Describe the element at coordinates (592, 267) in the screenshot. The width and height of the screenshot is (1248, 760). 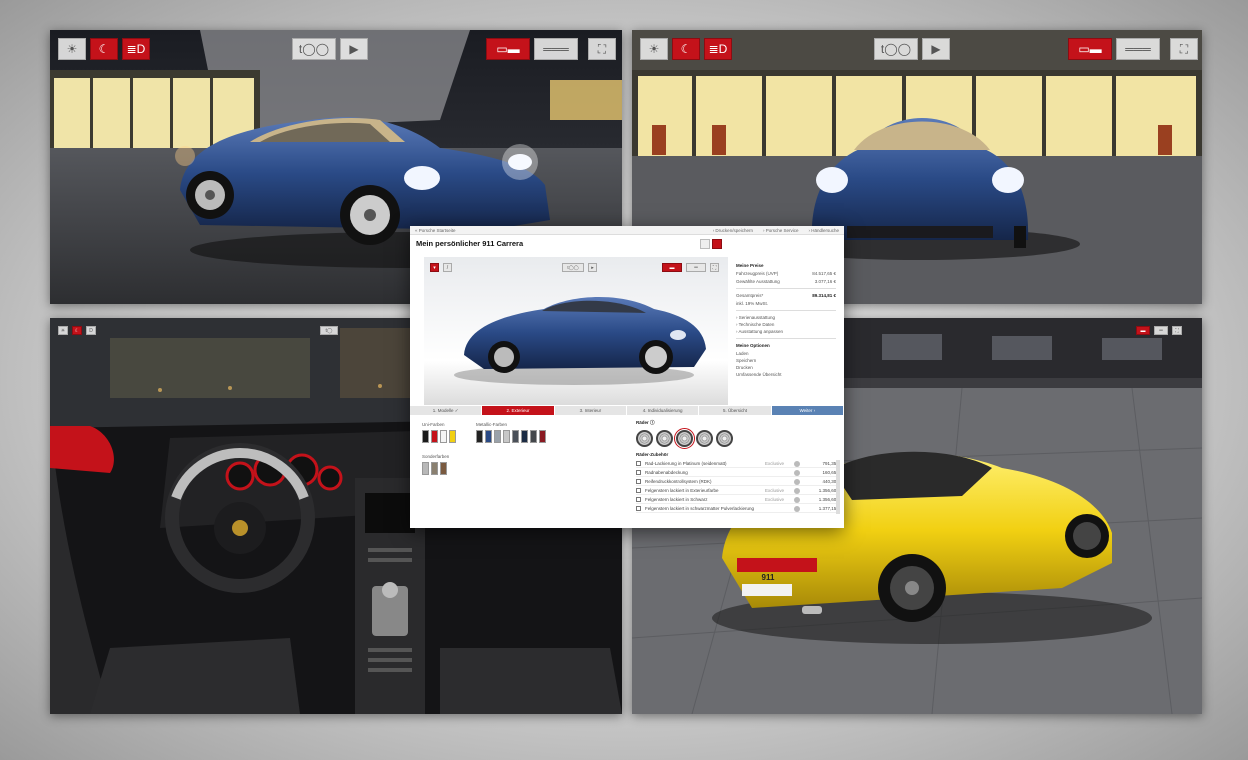
I see `play-icon: ▸` at that location.